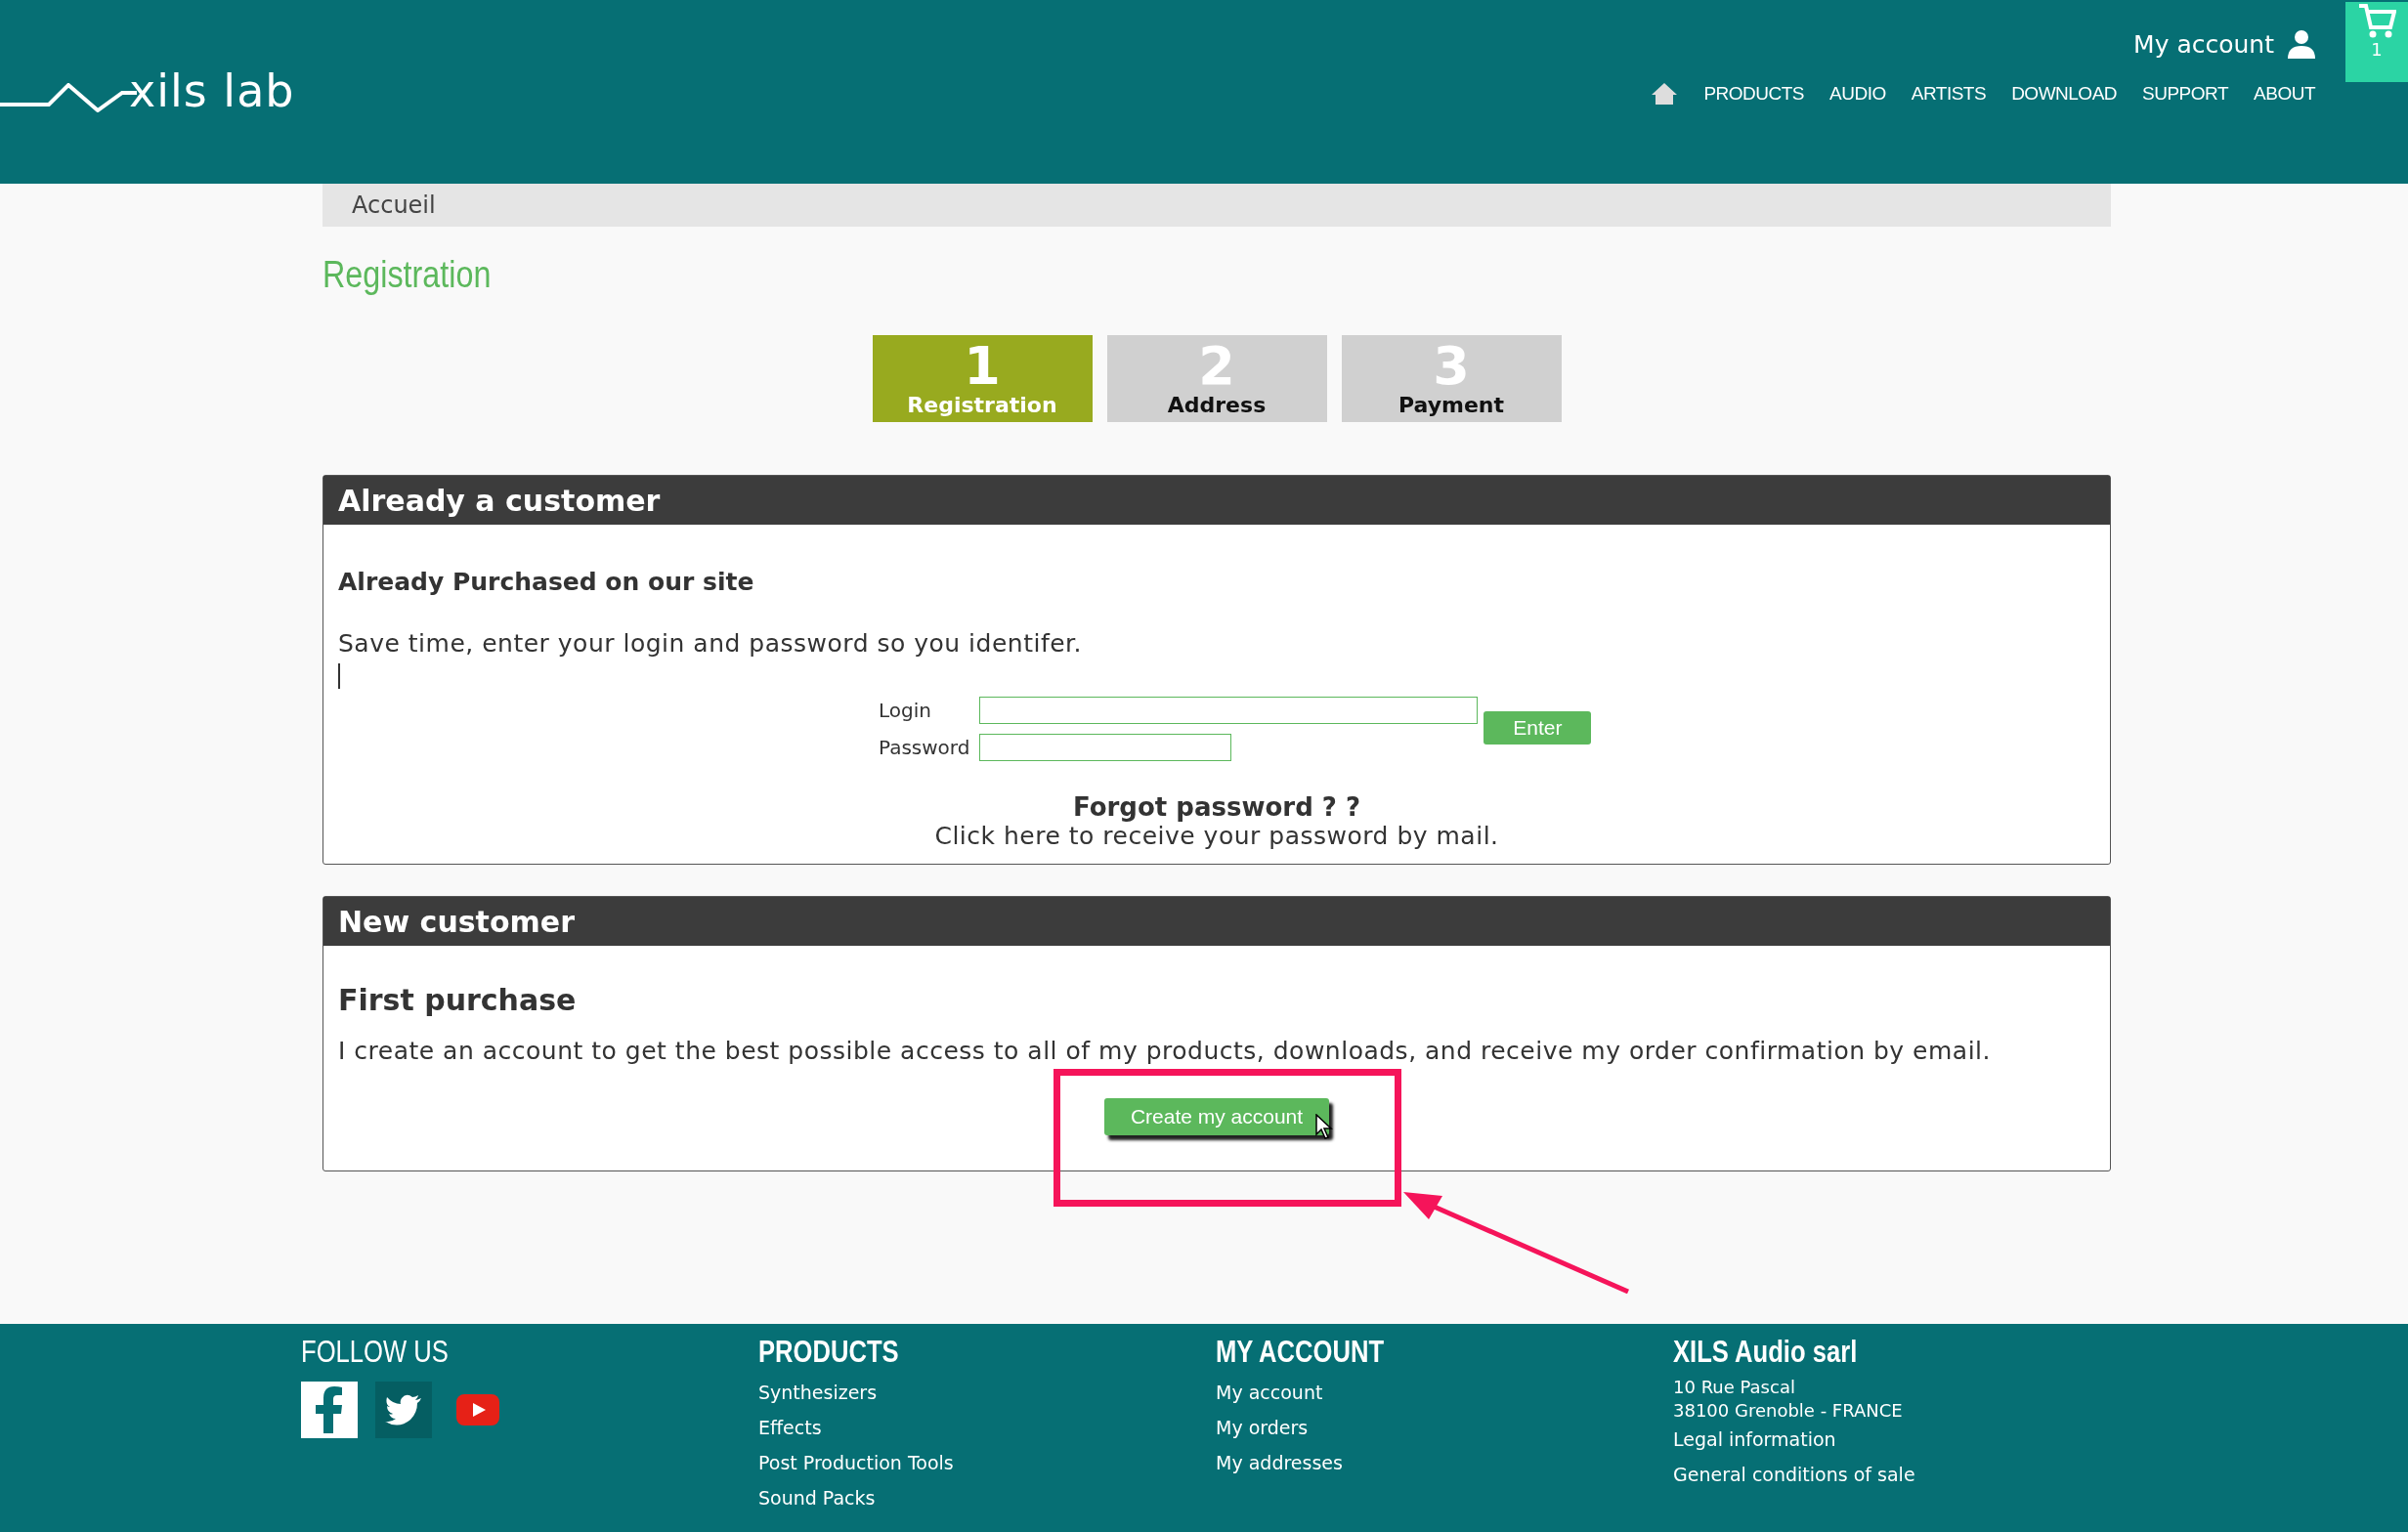 Image resolution: width=2408 pixels, height=1532 pixels. I want to click on account-link: My account, so click(2224, 44).